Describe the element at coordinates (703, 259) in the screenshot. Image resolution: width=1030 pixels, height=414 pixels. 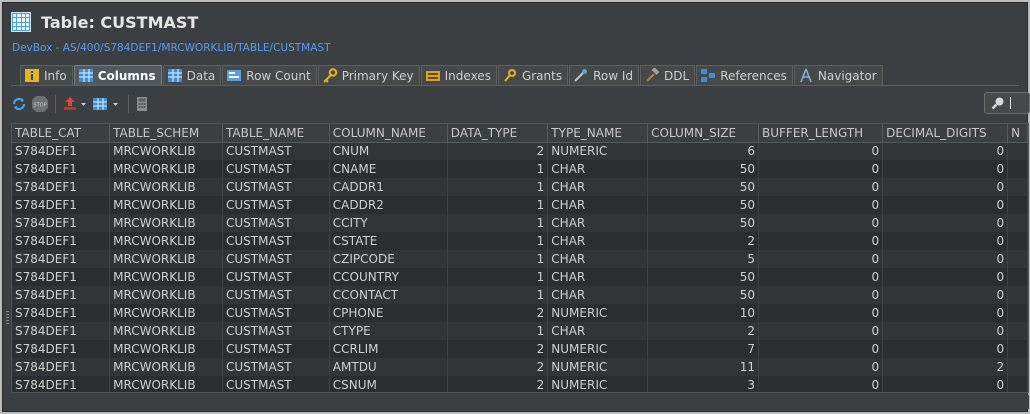
I see `cell-column-size: 5` at that location.